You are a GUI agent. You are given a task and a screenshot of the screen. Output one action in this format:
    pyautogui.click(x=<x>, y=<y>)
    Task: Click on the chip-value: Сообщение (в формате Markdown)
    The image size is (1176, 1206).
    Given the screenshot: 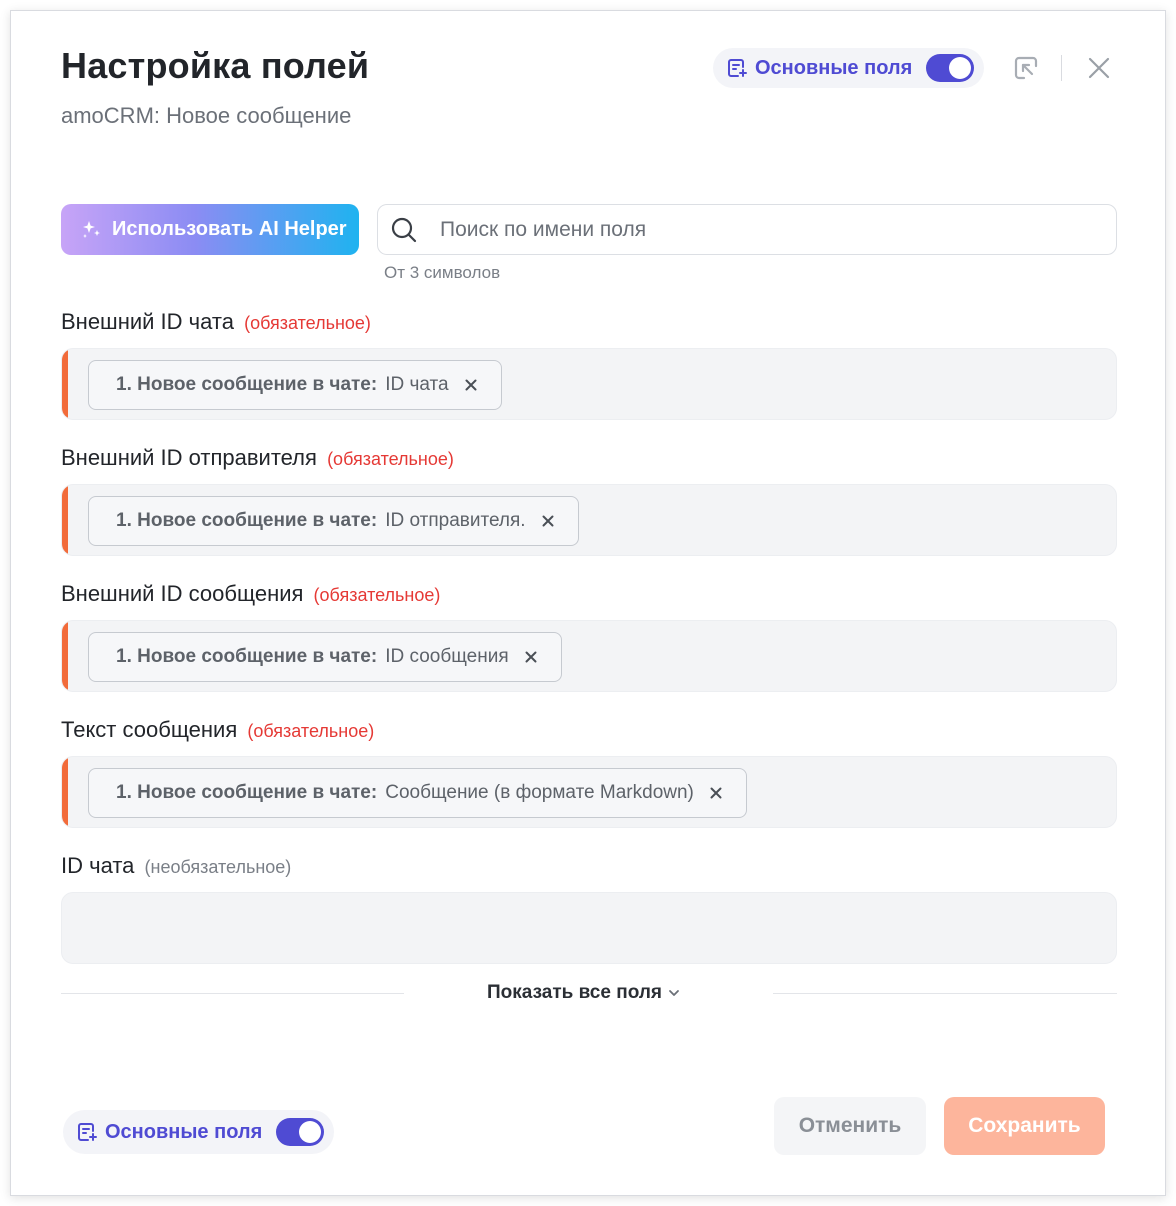 What is the action you would take?
    pyautogui.click(x=539, y=792)
    